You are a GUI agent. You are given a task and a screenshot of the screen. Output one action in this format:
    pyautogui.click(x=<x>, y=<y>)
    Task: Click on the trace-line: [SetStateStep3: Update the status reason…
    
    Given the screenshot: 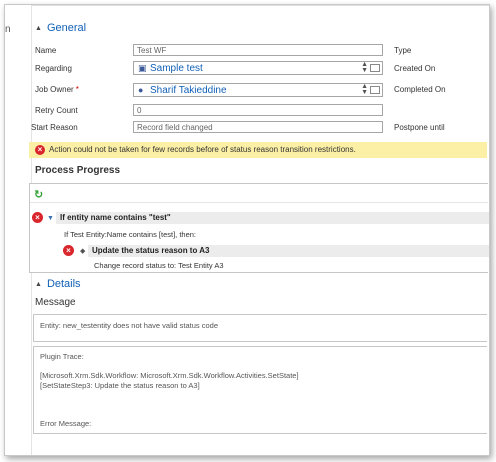 What is the action you would take?
    pyautogui.click(x=120, y=385)
    